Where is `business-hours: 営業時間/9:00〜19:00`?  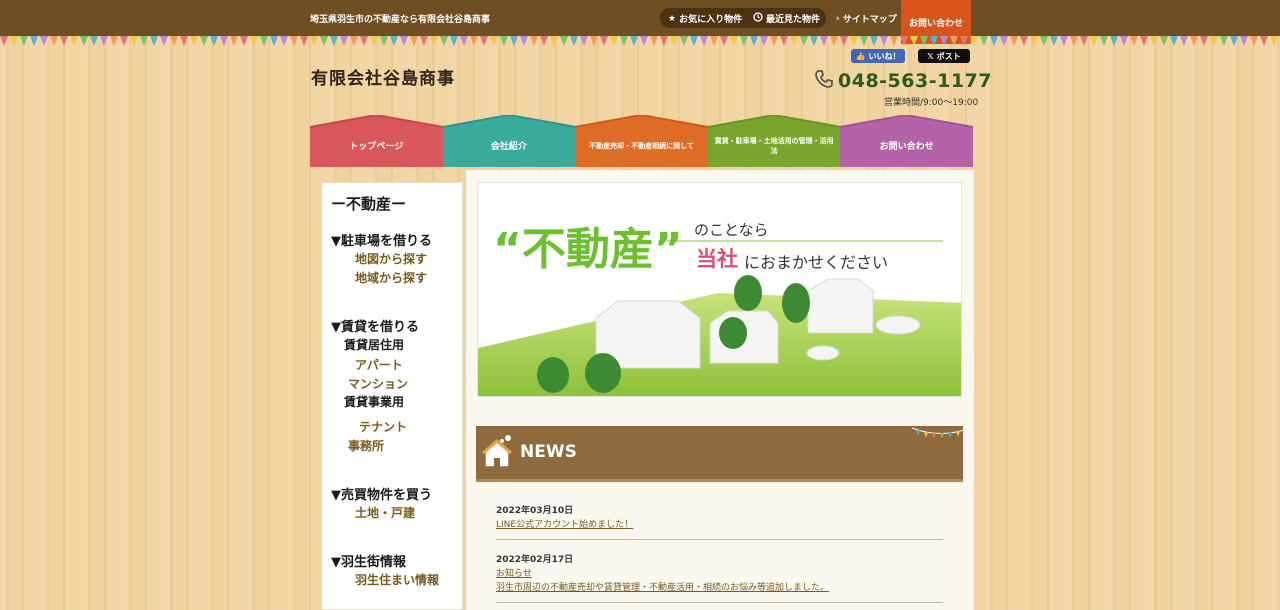
business-hours: 営業時間/9:00〜19:00 is located at coordinates (931, 103).